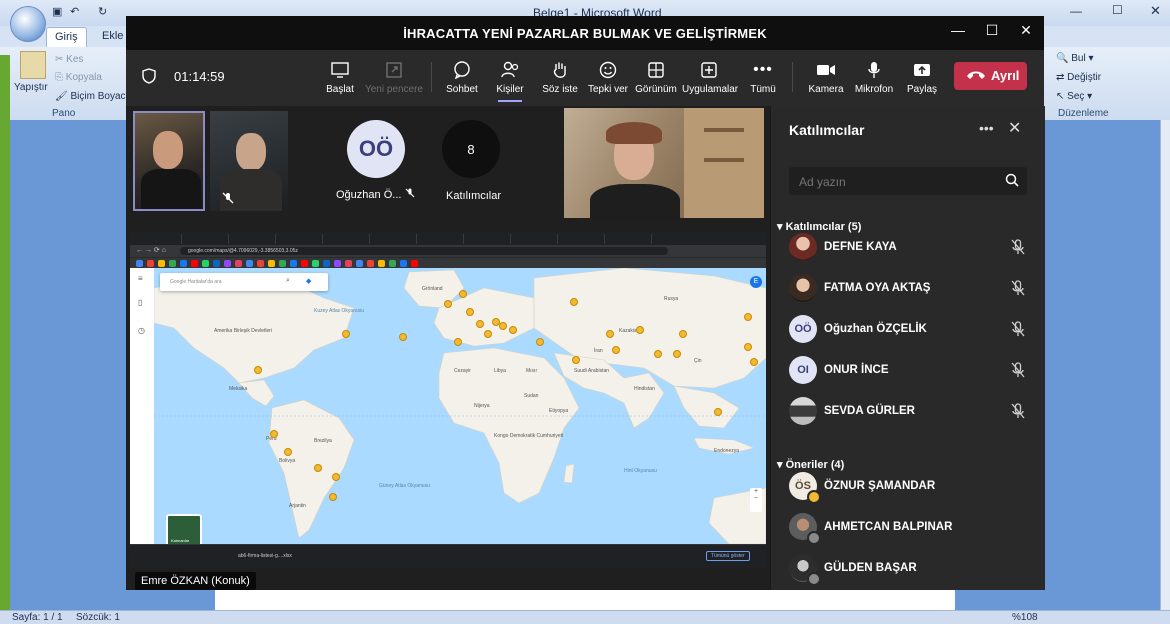  I want to click on account-avatar: E, so click(756, 282).